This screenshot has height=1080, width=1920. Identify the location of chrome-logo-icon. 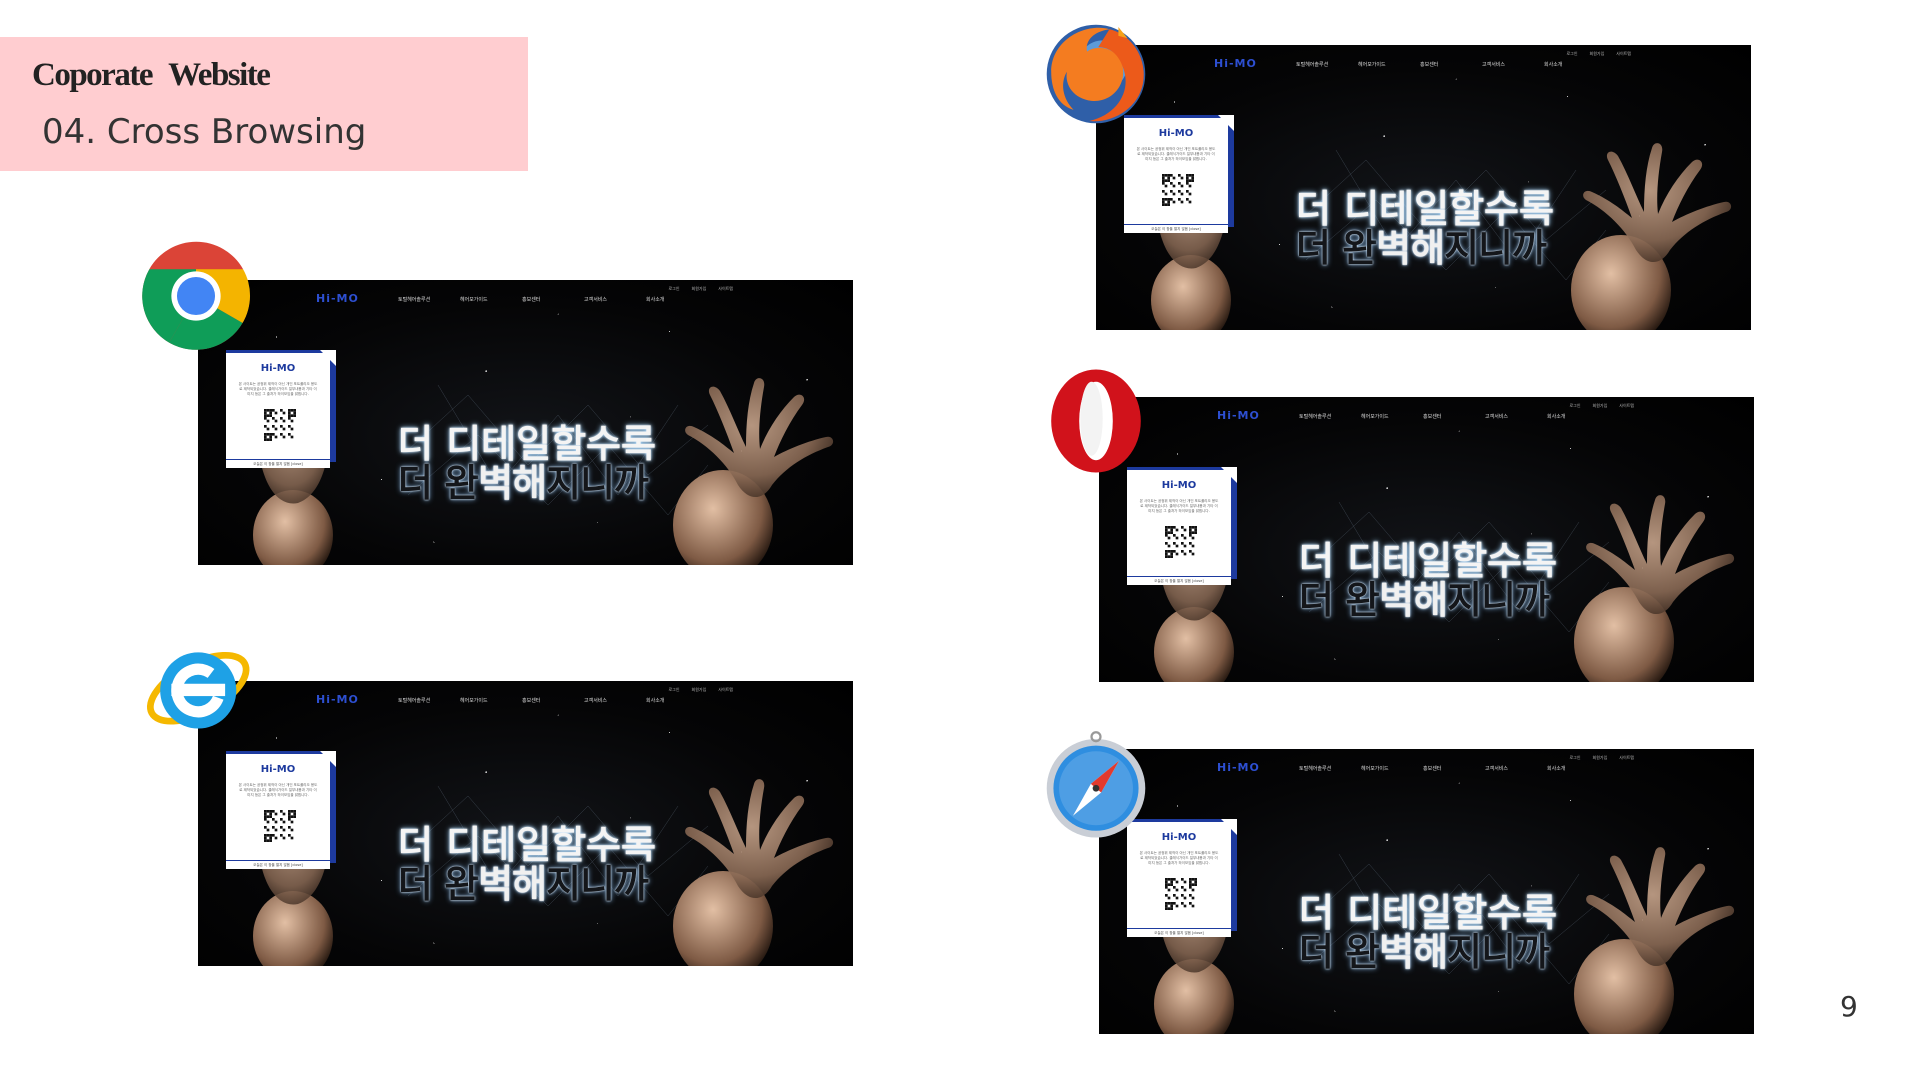
(196, 296).